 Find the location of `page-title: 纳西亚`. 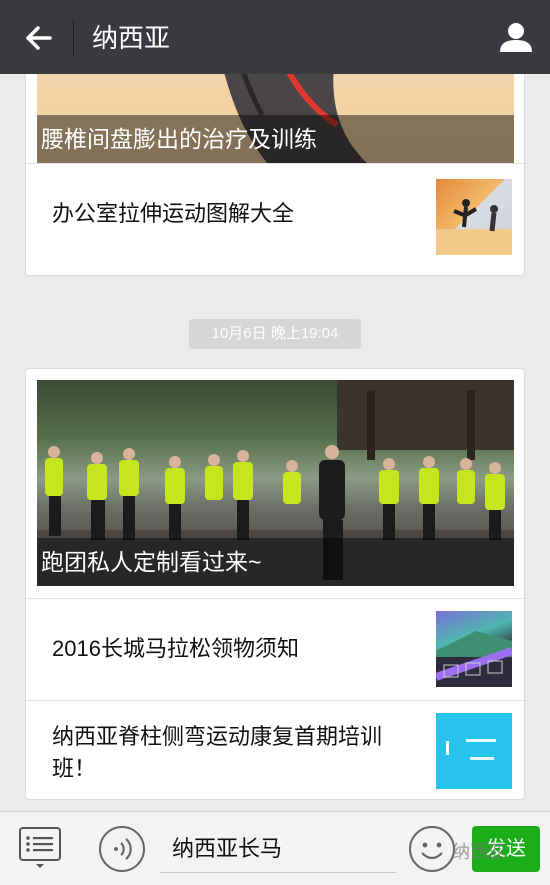

page-title: 纳西亚 is located at coordinates (131, 38).